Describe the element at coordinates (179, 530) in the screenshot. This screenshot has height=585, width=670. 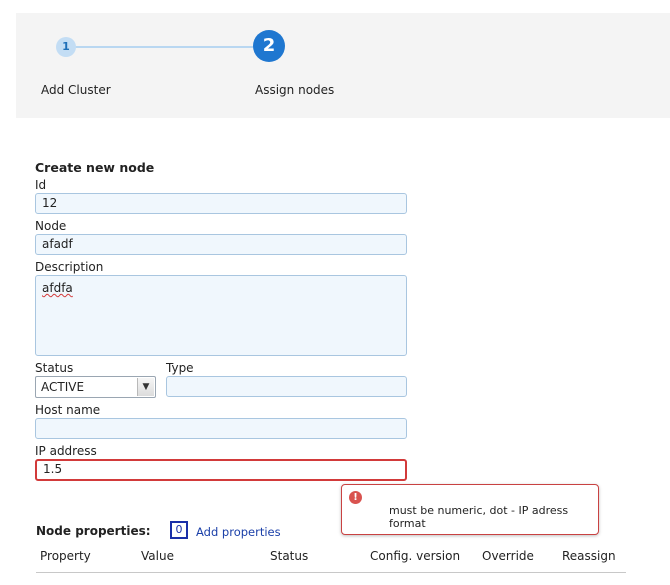
I see `properties-count-badge: 0` at that location.